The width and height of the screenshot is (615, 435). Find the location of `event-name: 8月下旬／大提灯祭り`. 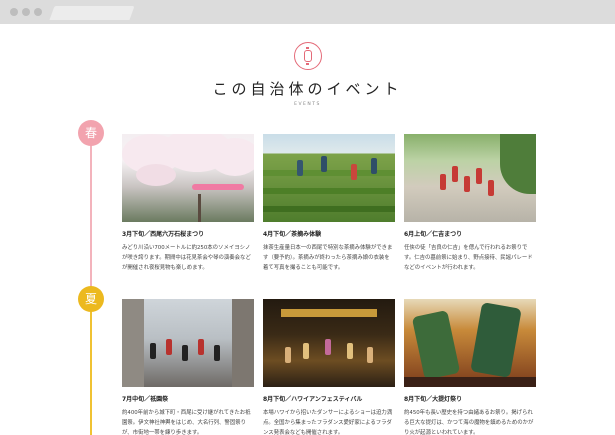

event-name: 8月下旬／大提灯祭り is located at coordinates (433, 399).